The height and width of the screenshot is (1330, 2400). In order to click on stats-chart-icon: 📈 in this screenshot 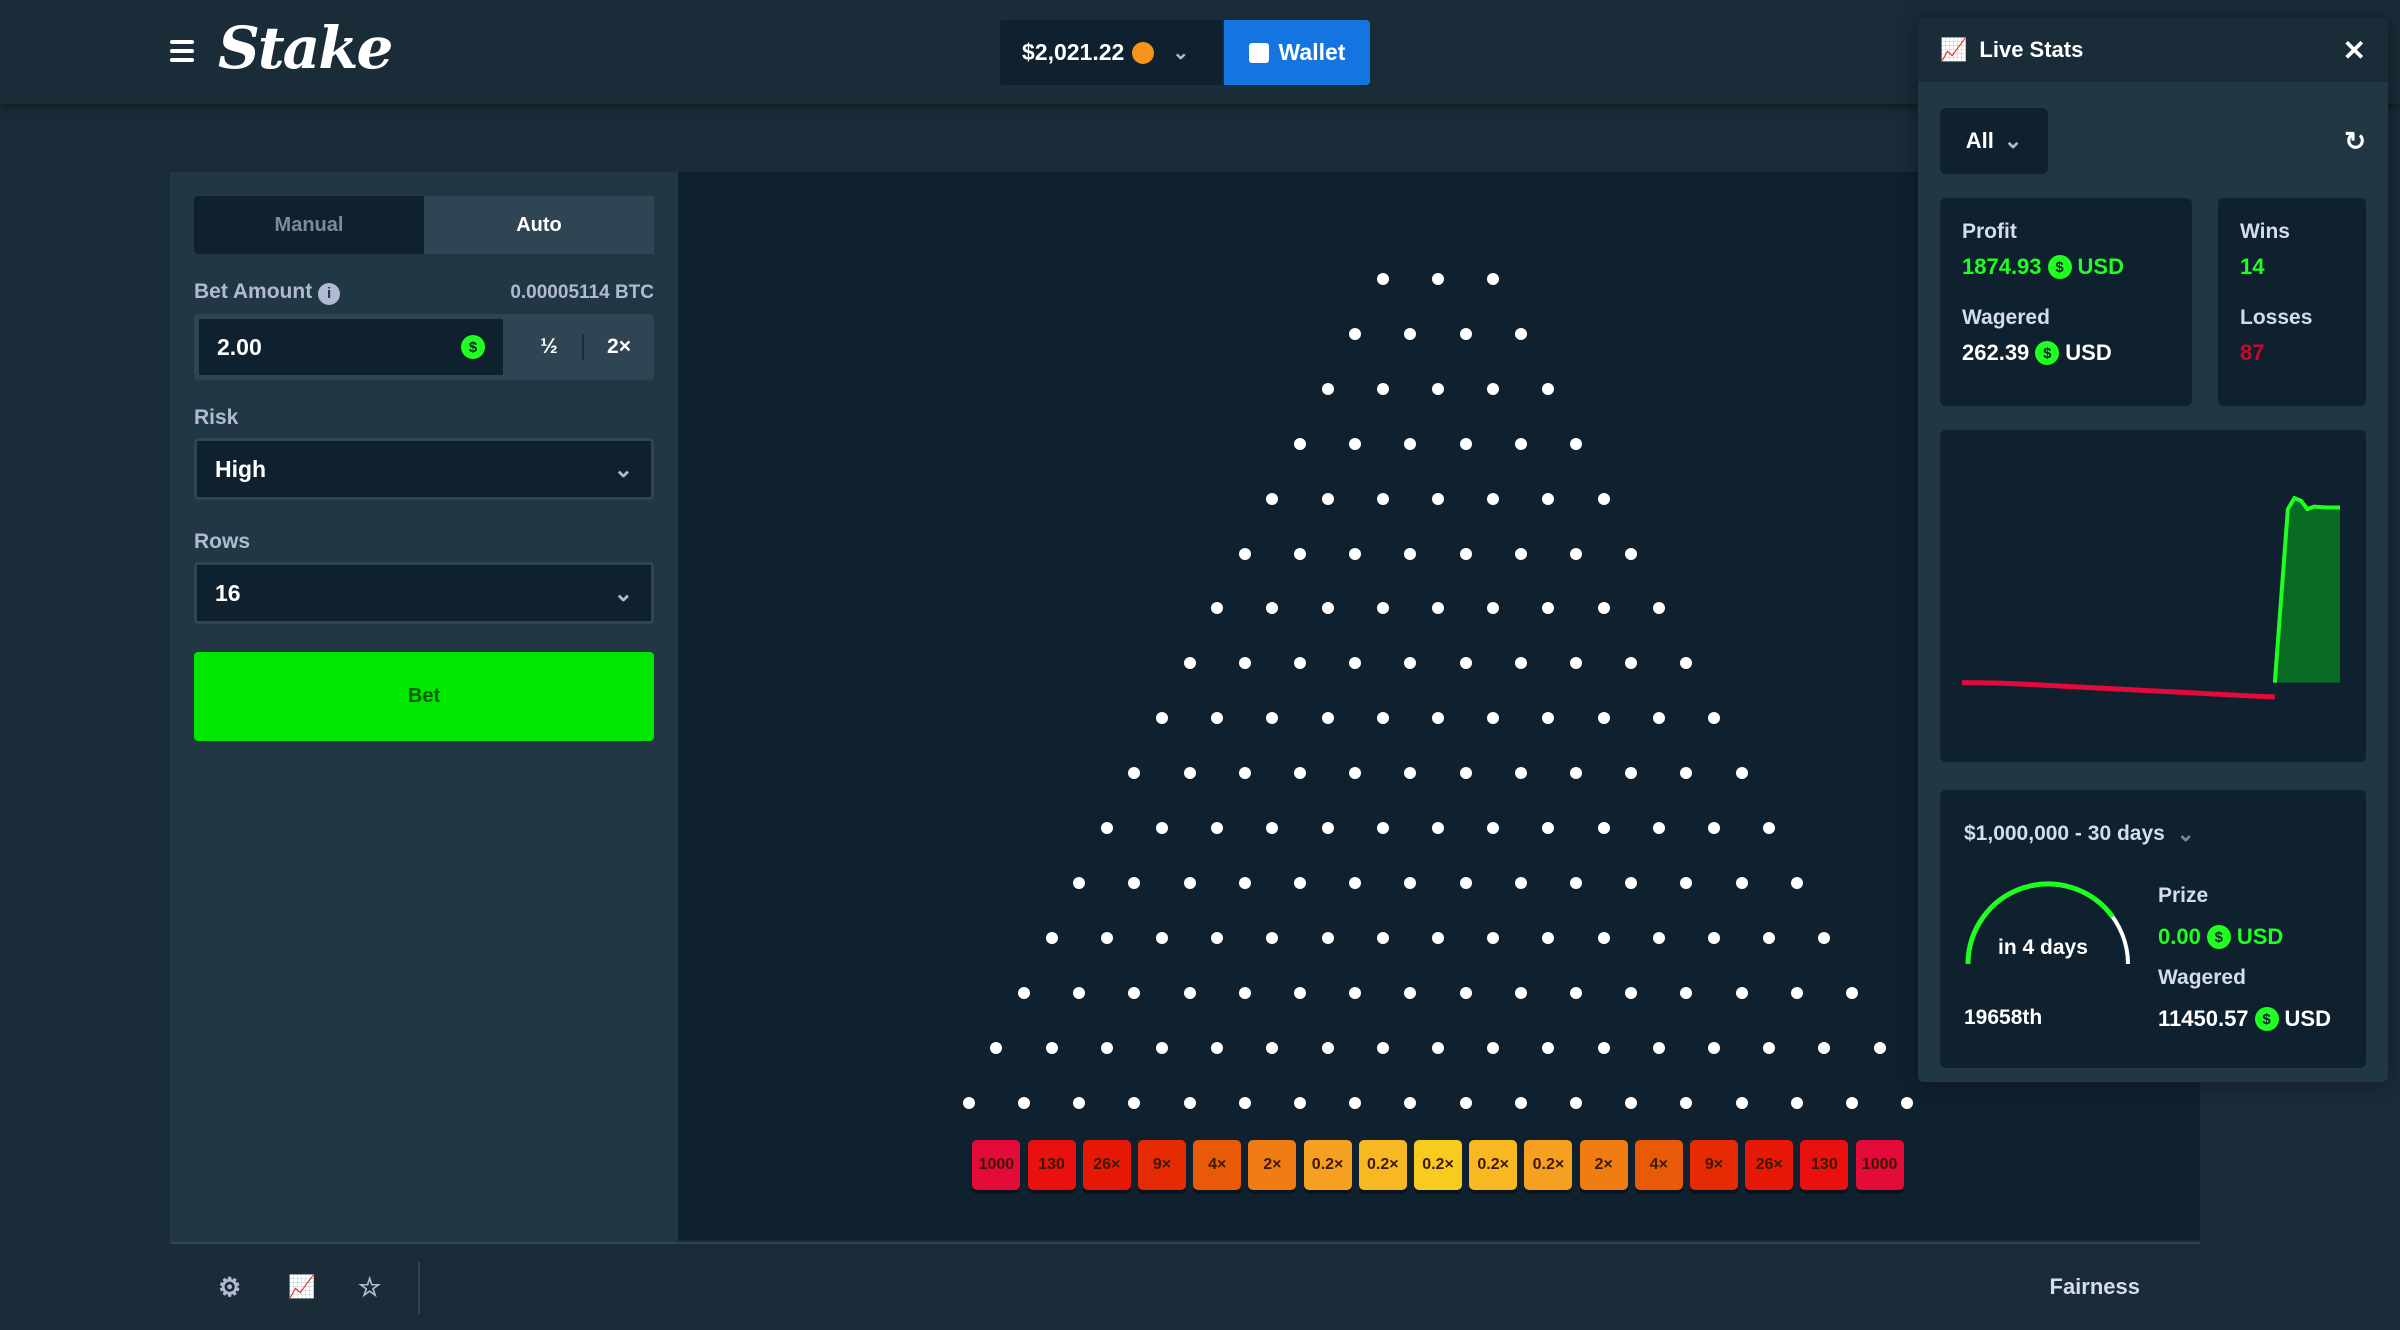, I will do `click(1954, 49)`.